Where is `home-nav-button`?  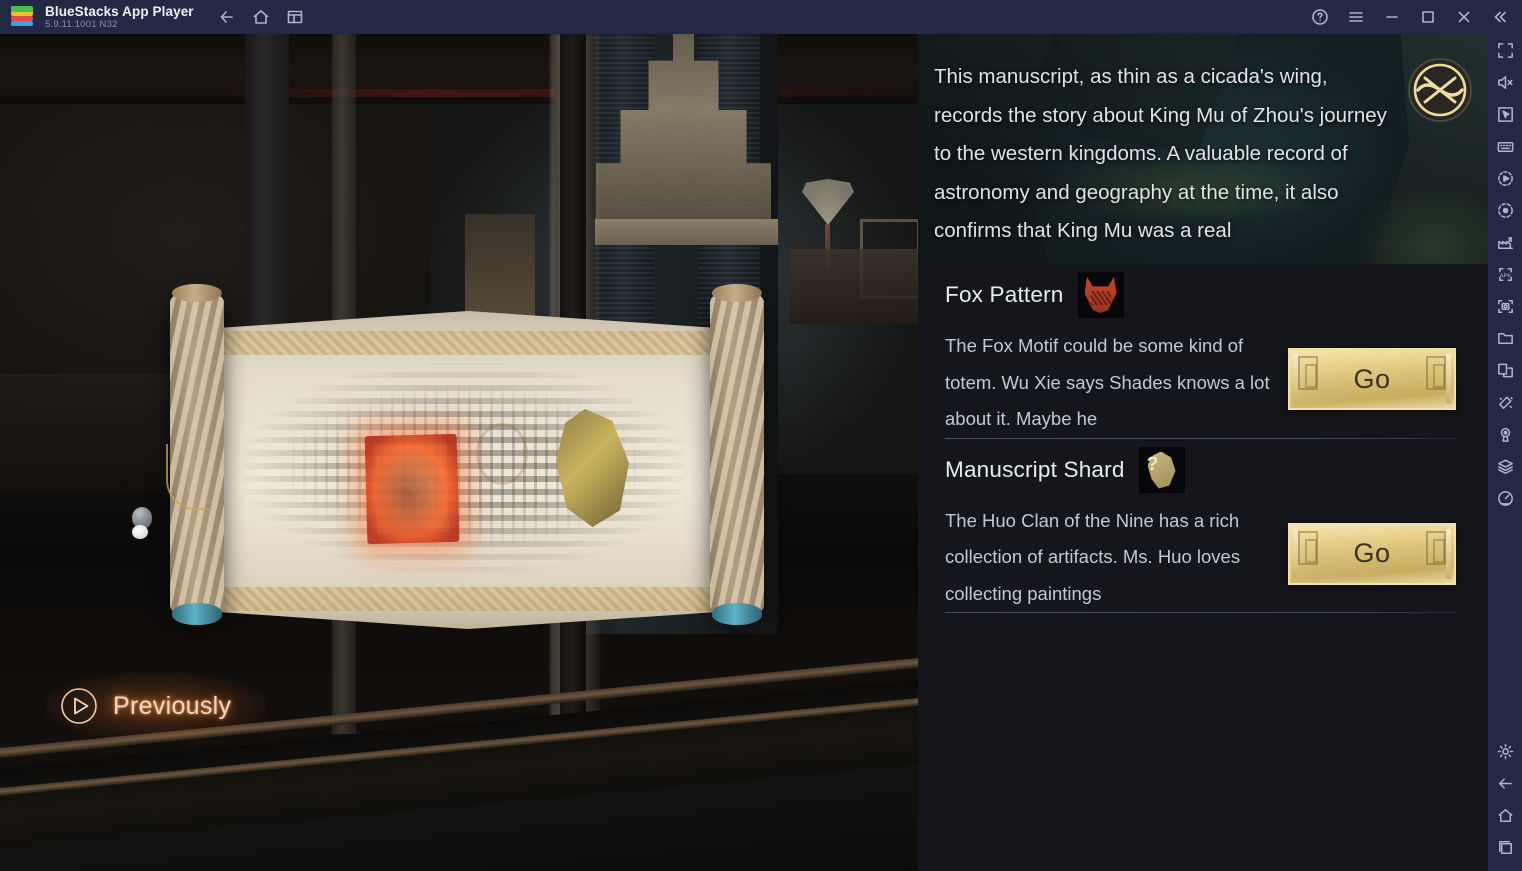
home-nav-button is located at coordinates (1505, 815).